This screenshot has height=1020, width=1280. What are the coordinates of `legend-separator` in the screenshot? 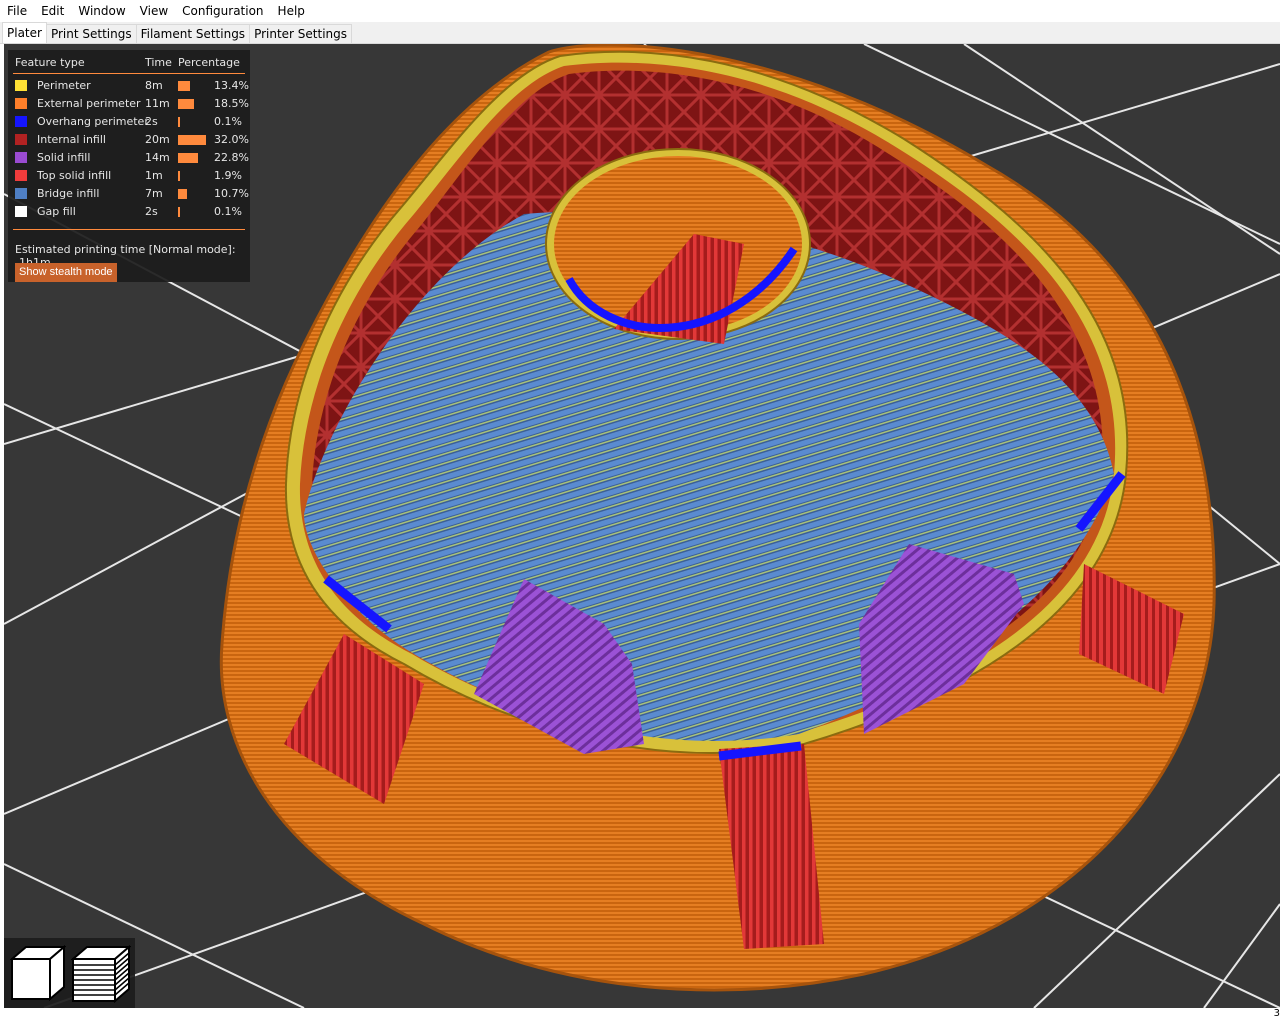 It's located at (129, 73).